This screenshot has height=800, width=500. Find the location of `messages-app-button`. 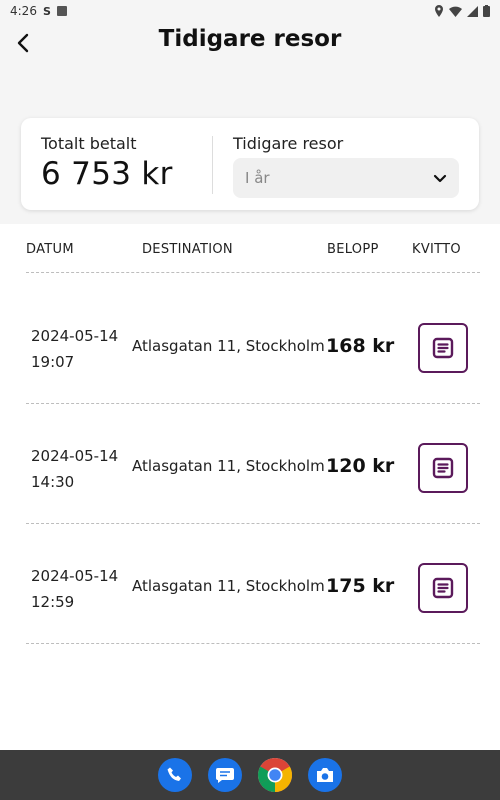

messages-app-button is located at coordinates (225, 775).